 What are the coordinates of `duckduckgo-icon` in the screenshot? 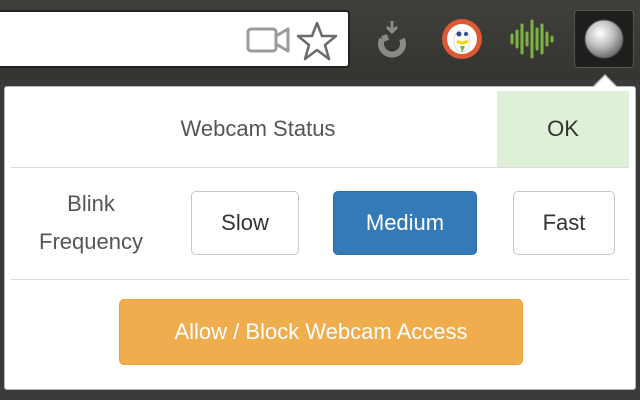 It's located at (462, 39).